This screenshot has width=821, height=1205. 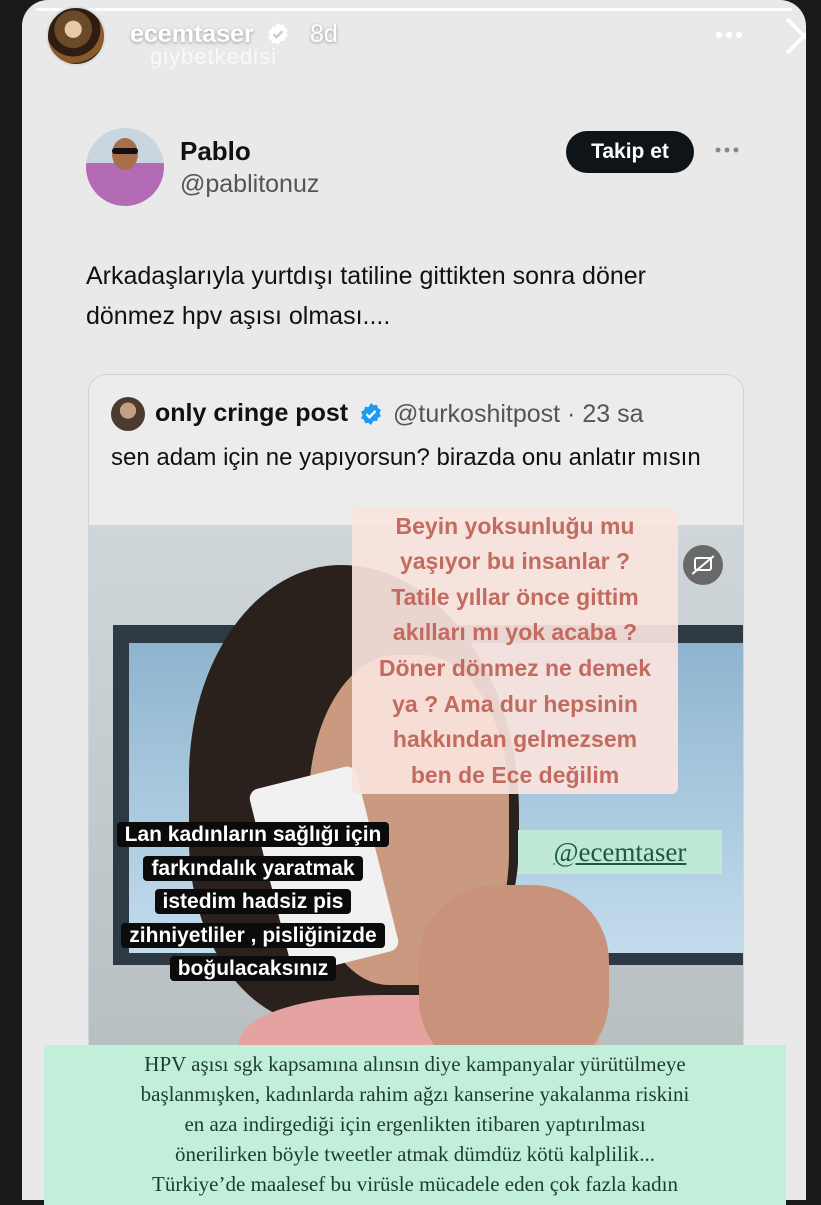 What do you see at coordinates (253, 935) in the screenshot?
I see `black-caption-line: zihniyetliler , pisliğinizde` at bounding box center [253, 935].